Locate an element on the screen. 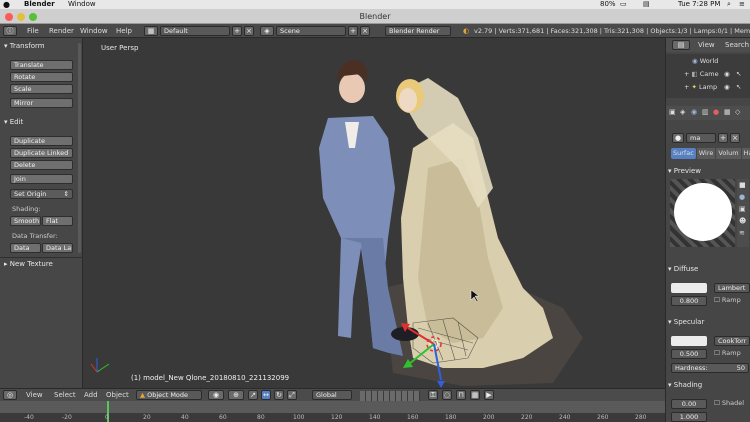 The height and width of the screenshot is (422, 750). battery-icon: ▭ is located at coordinates (623, 4).